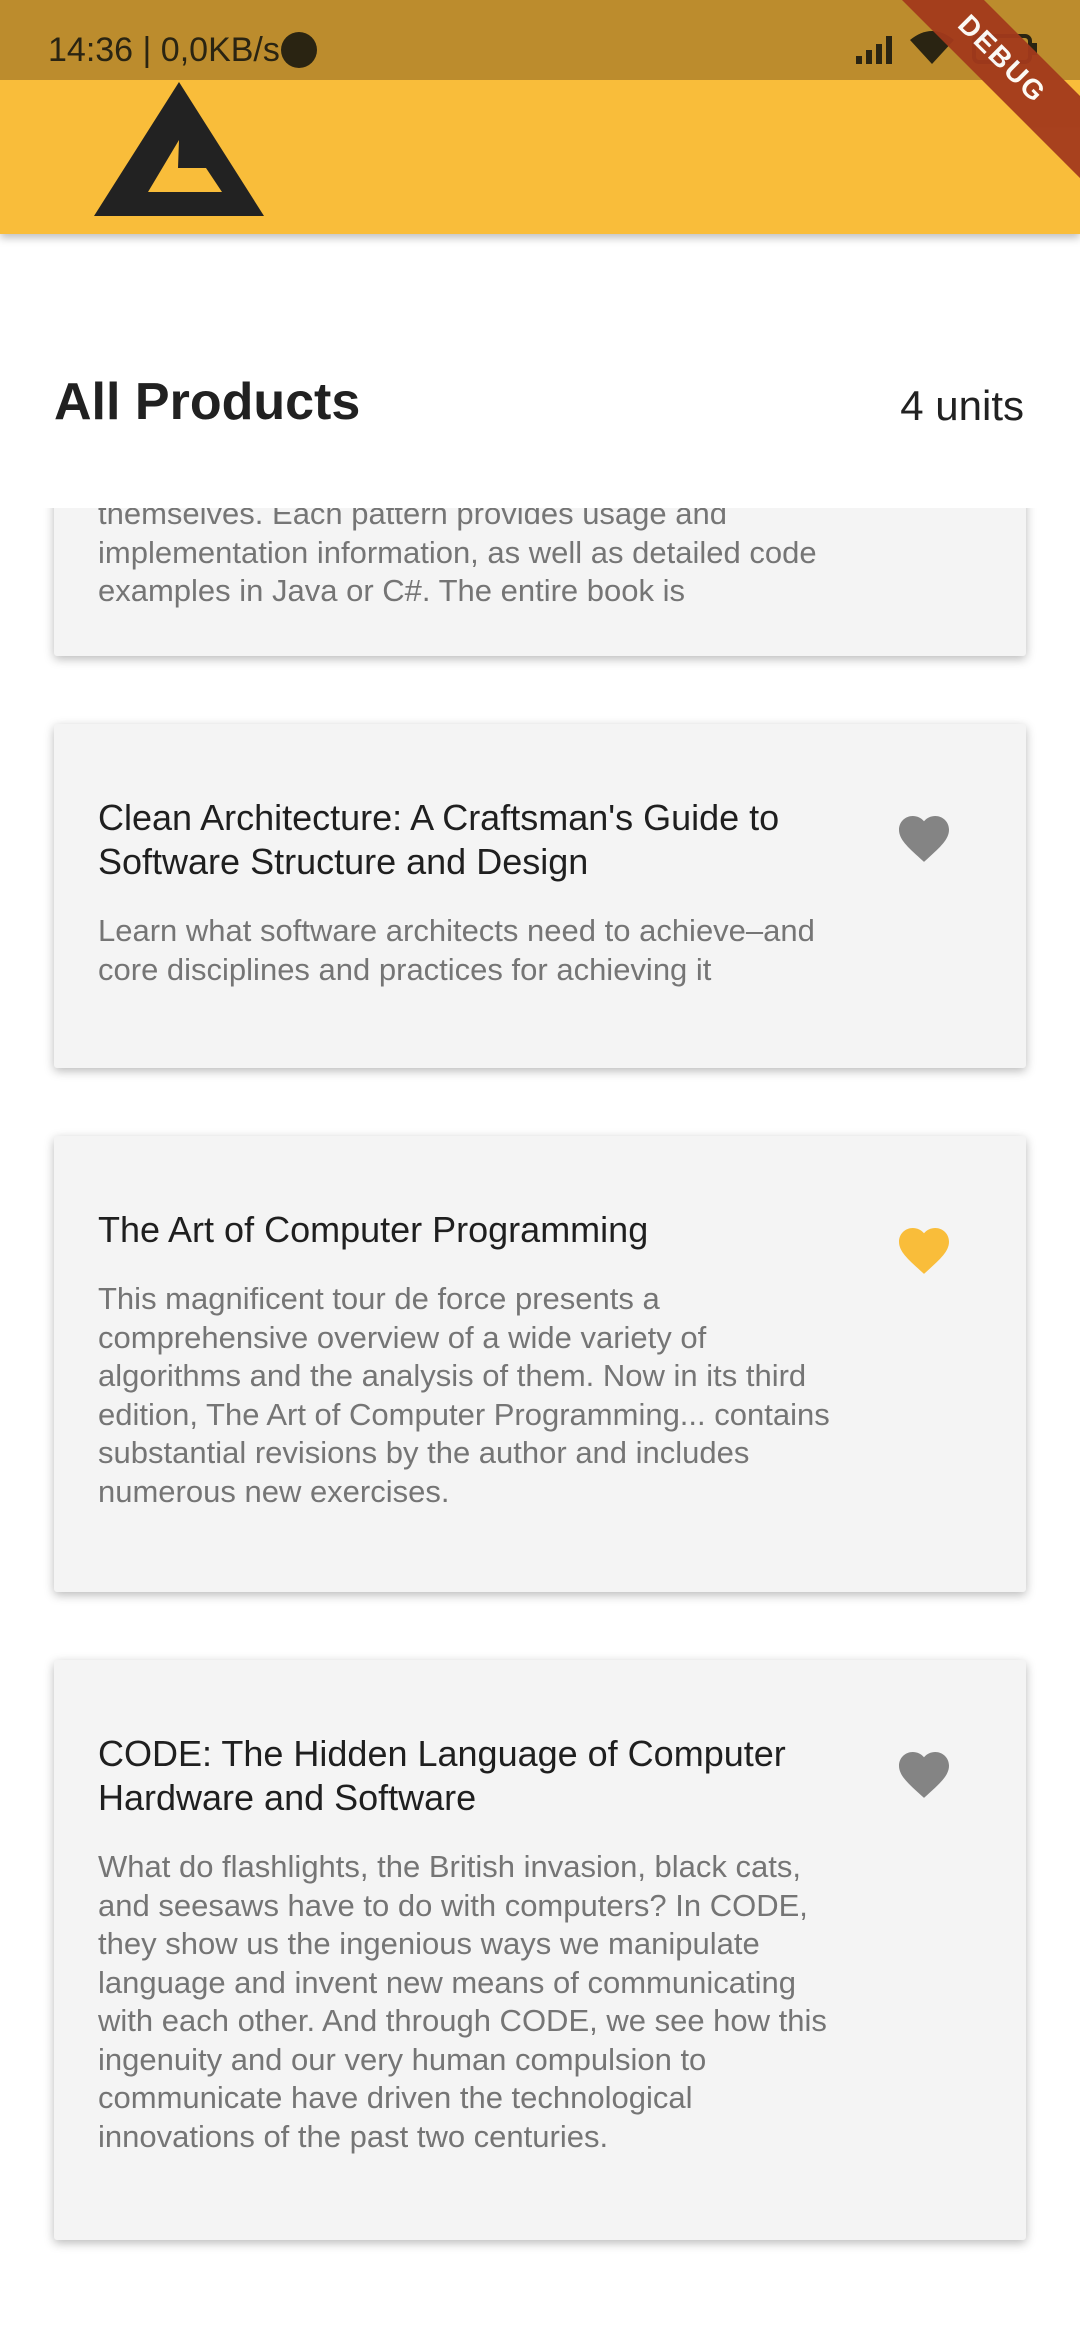  Describe the element at coordinates (373, 1229) in the screenshot. I see `product-title: The Art of Computer Programming` at that location.